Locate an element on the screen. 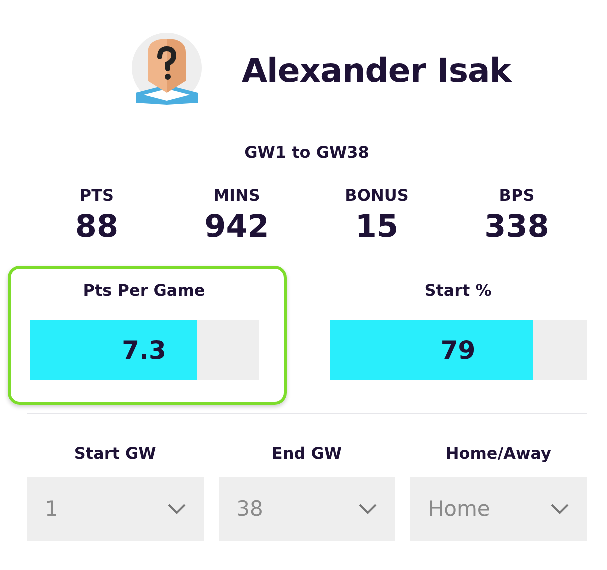 The height and width of the screenshot is (570, 607). stat-label: BONUS is located at coordinates (377, 195).